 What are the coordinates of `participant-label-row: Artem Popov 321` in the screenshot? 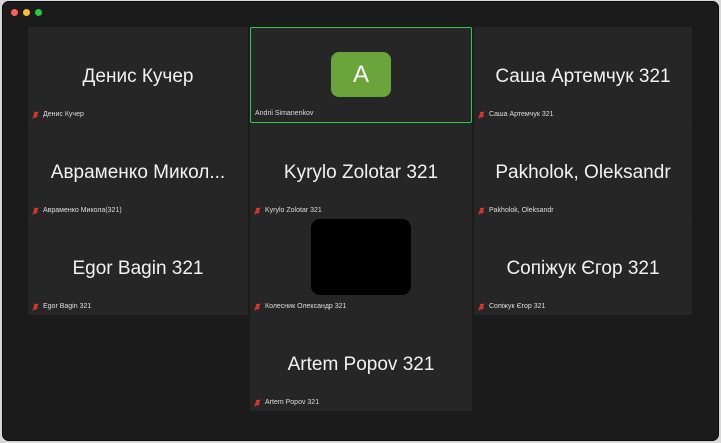 It's located at (286, 403).